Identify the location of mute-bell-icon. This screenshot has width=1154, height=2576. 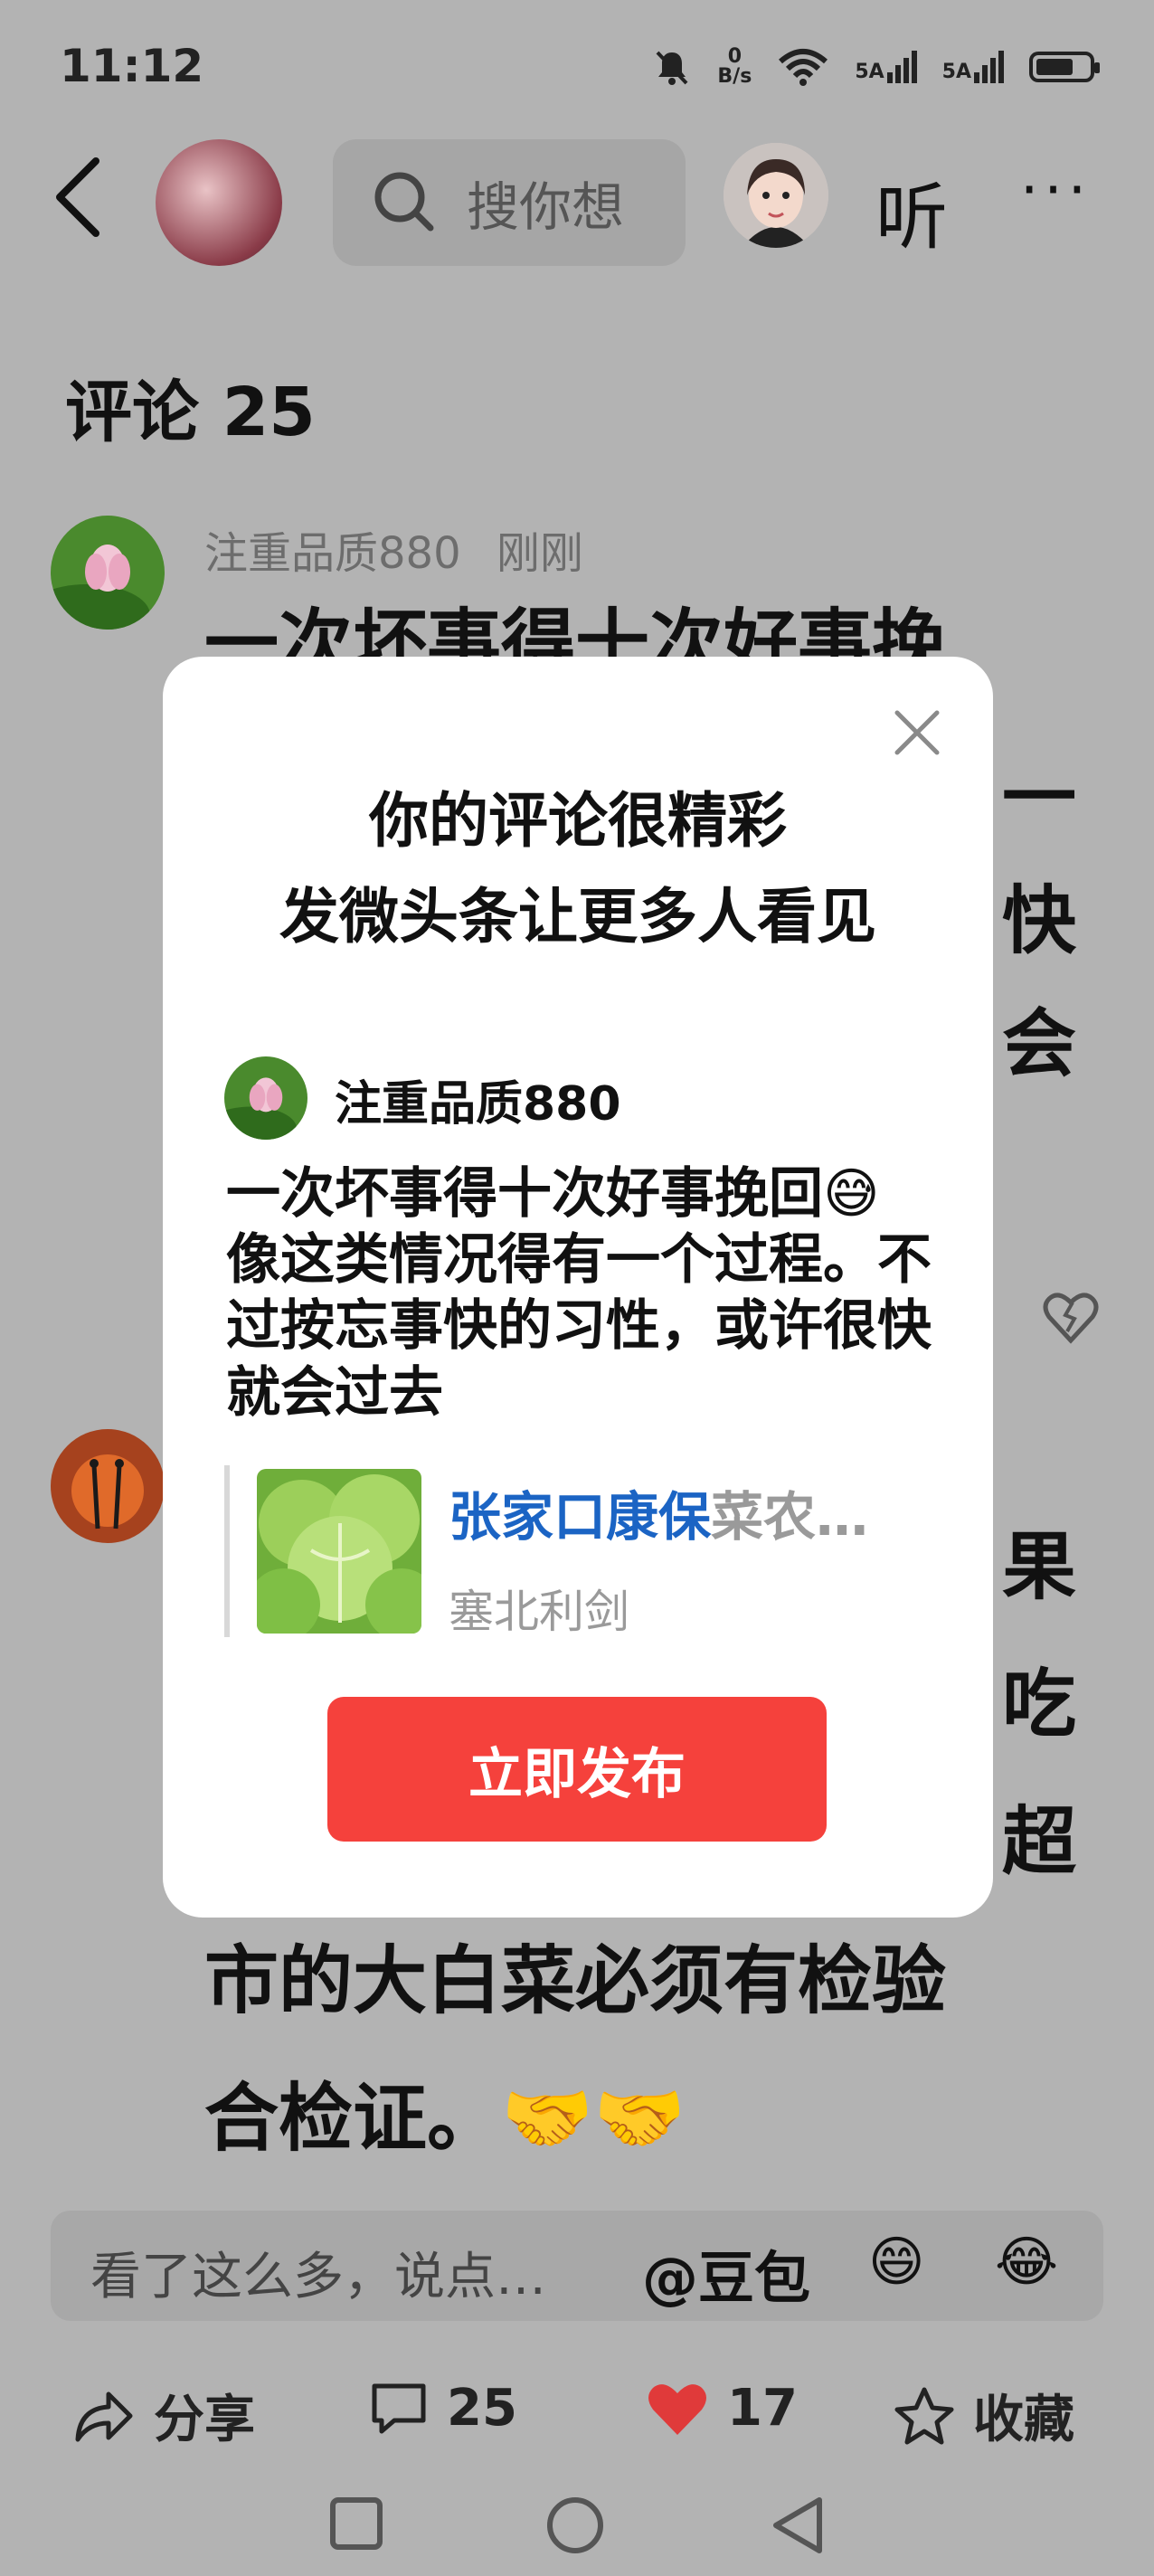
(672, 68).